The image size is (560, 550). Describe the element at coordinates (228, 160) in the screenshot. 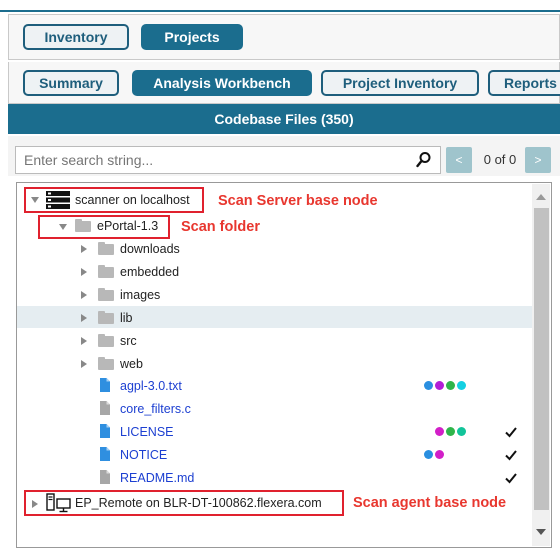

I see `search-input` at that location.